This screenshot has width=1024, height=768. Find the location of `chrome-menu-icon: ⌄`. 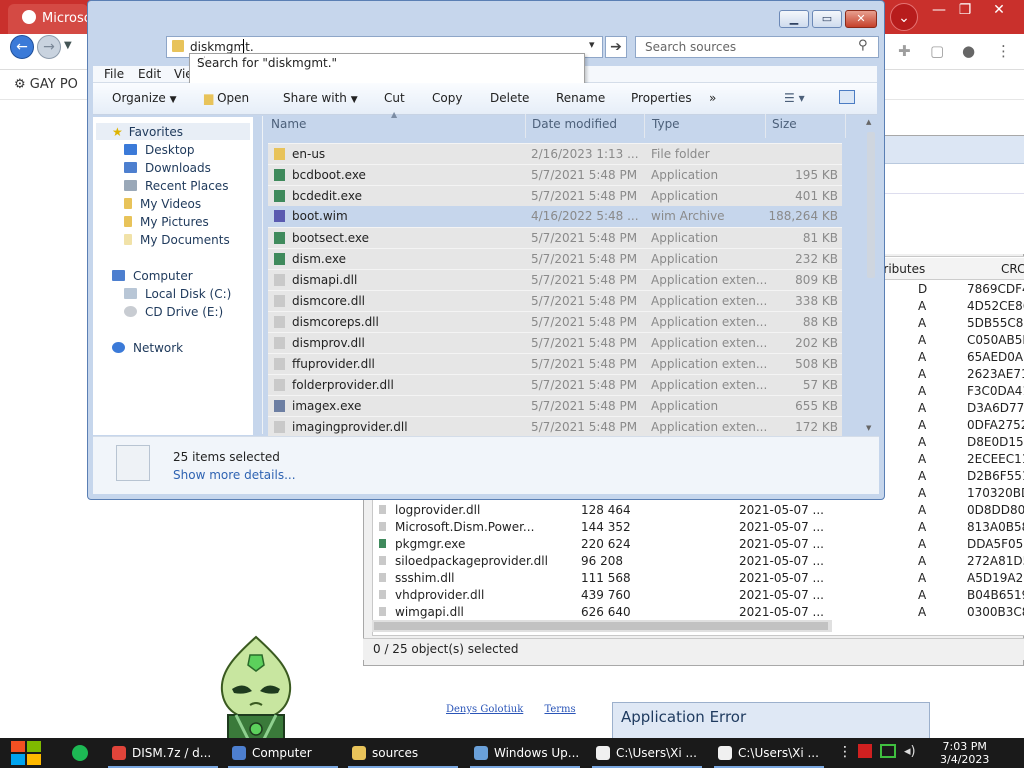

chrome-menu-icon: ⌄ is located at coordinates (904, 17).